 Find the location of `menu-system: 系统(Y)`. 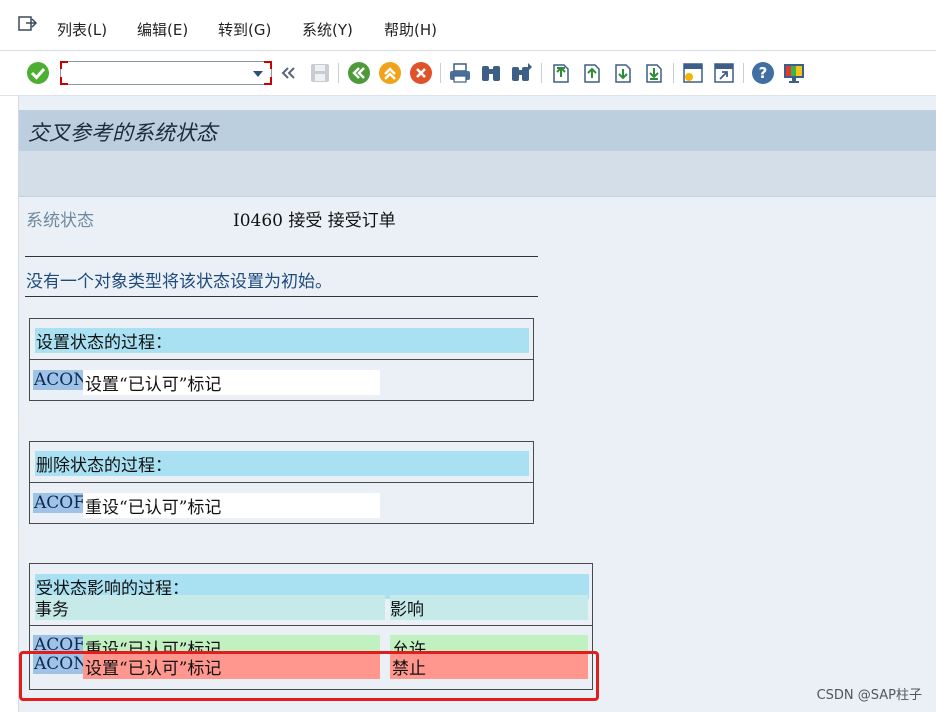

menu-system: 系统(Y) is located at coordinates (327, 29).